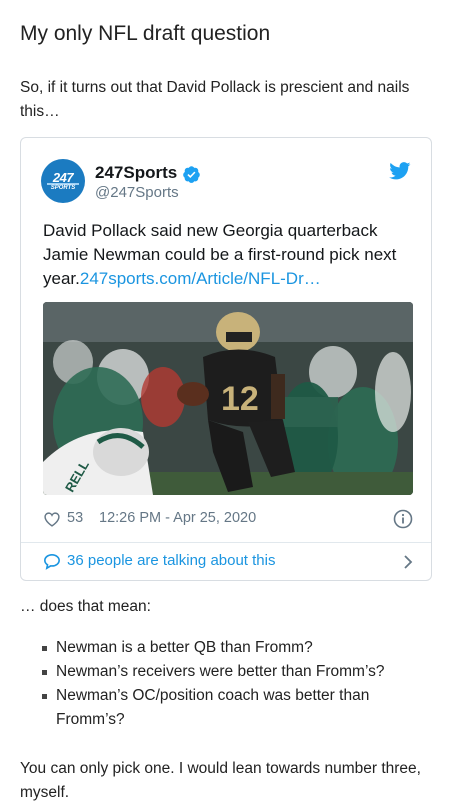 This screenshot has height=805, width=454. Describe the element at coordinates (400, 171) in the screenshot. I see `twitter-bird-icon` at that location.